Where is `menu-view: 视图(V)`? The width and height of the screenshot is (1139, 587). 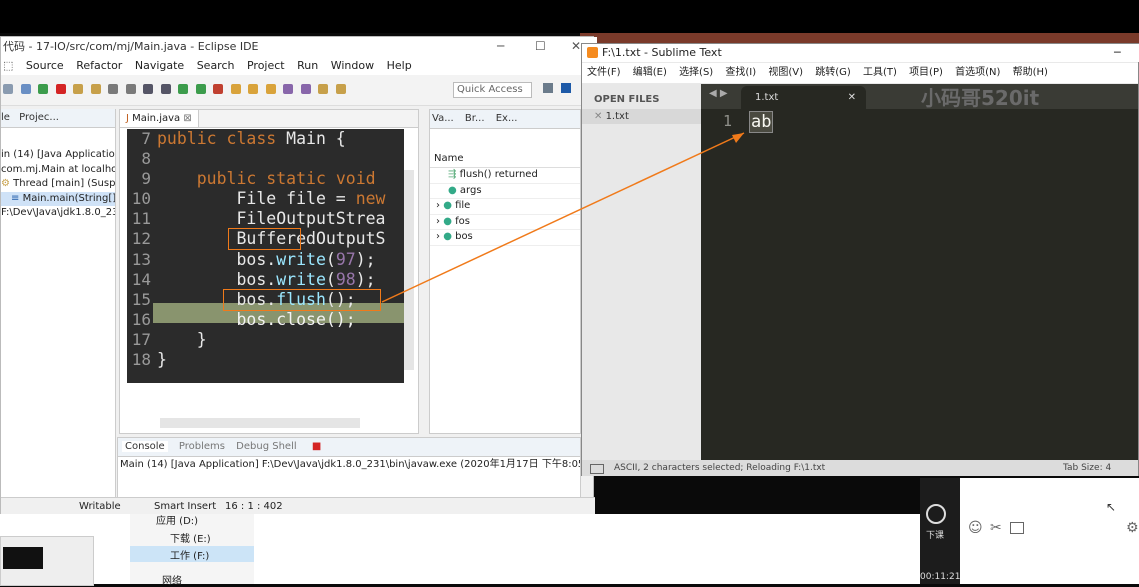 menu-view: 视图(V) is located at coordinates (785, 72).